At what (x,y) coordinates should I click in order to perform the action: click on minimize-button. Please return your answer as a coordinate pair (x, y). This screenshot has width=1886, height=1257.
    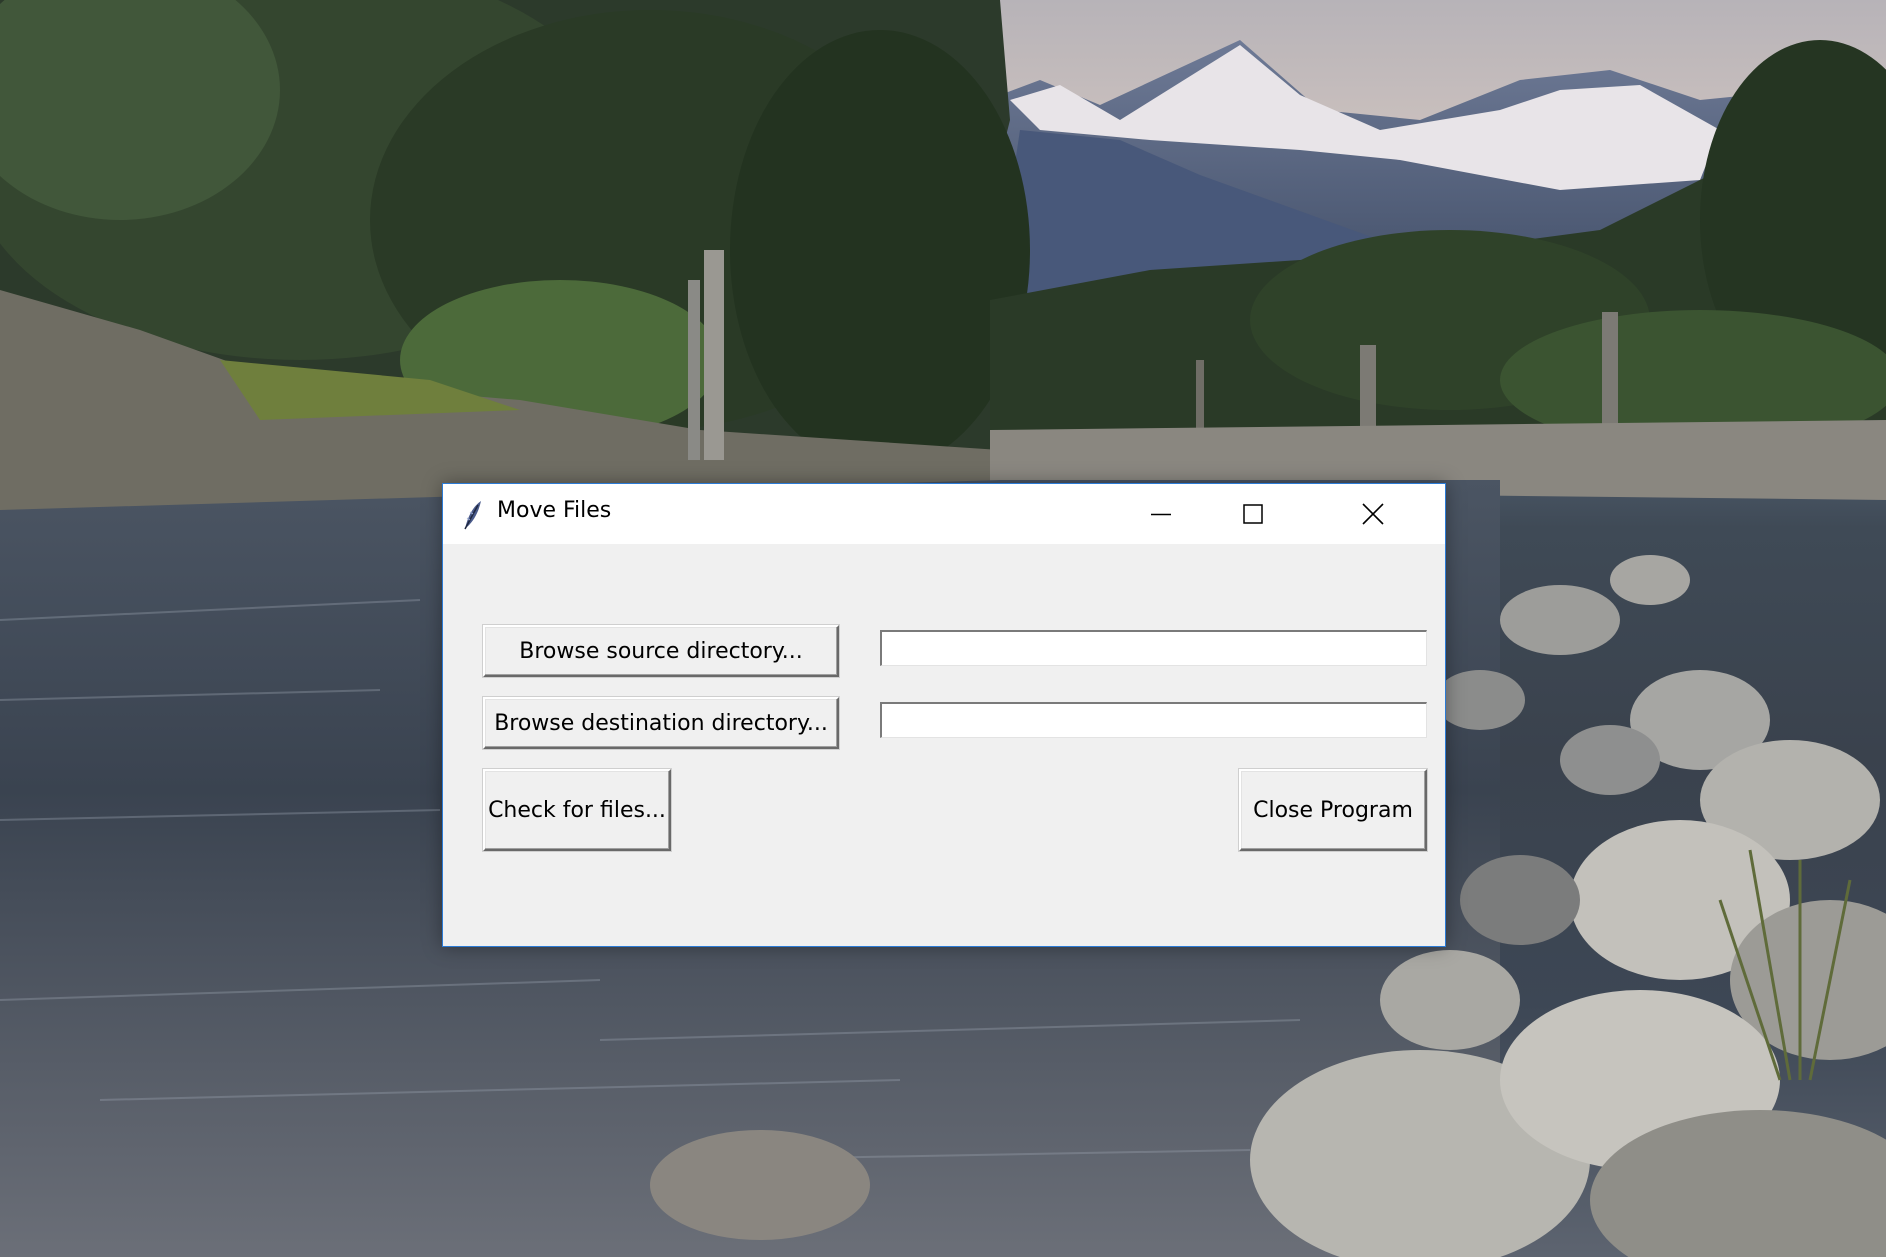
    Looking at the image, I should click on (1161, 514).